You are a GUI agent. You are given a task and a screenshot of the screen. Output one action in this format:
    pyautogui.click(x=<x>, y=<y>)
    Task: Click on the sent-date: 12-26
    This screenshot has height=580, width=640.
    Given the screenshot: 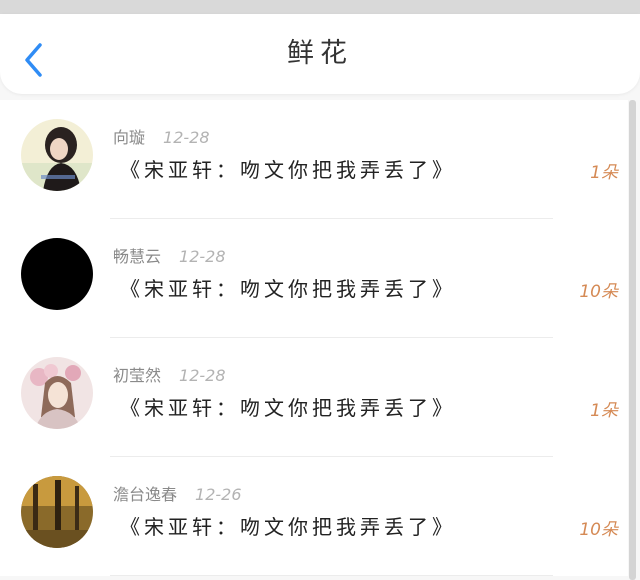 What is the action you would take?
    pyautogui.click(x=218, y=494)
    